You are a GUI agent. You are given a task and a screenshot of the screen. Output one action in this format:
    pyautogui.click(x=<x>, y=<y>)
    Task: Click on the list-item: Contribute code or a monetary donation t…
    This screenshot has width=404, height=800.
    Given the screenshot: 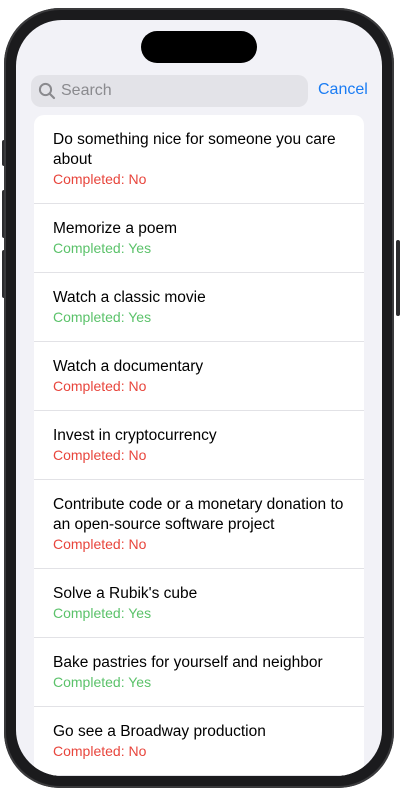 What is the action you would take?
    pyautogui.click(x=199, y=524)
    